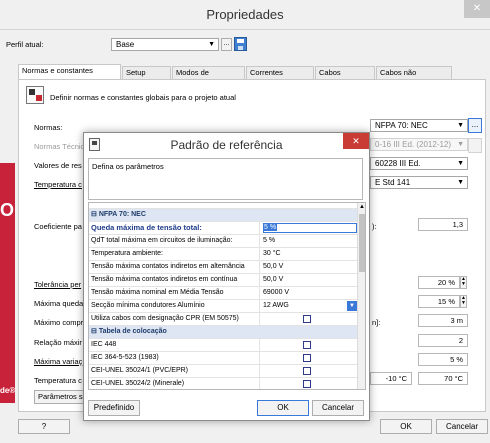 The image size is (490, 443). What do you see at coordinates (146, 77) in the screenshot?
I see `tab-setup: Setup cálculo` at bounding box center [146, 77].